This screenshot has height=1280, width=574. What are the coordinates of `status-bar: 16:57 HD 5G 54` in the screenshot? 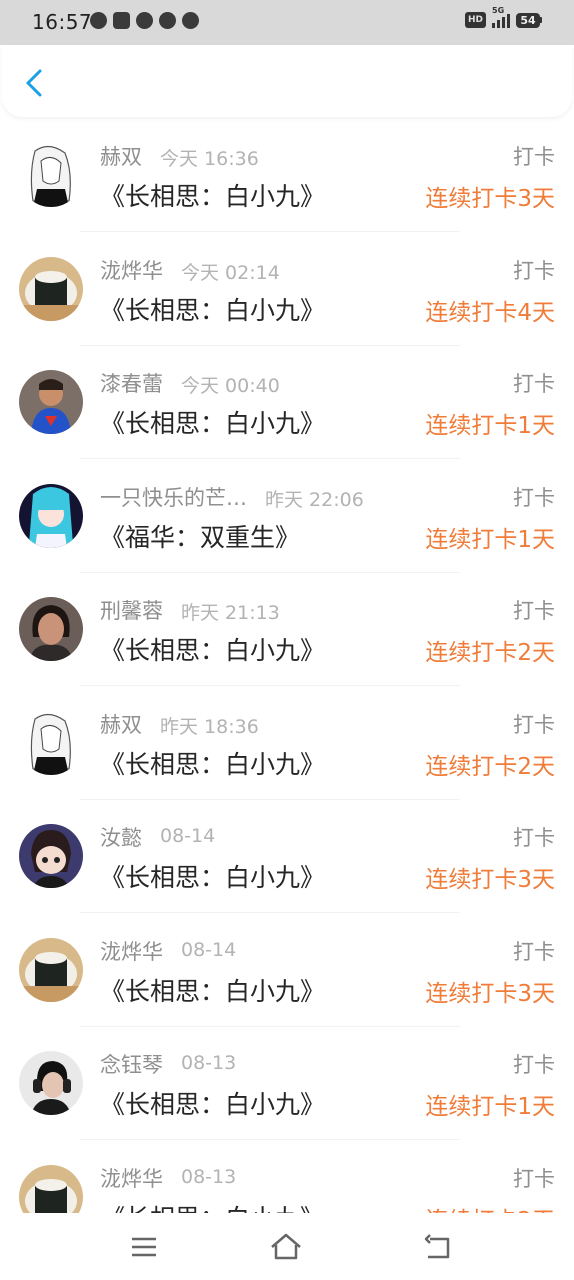 It's located at (287, 22).